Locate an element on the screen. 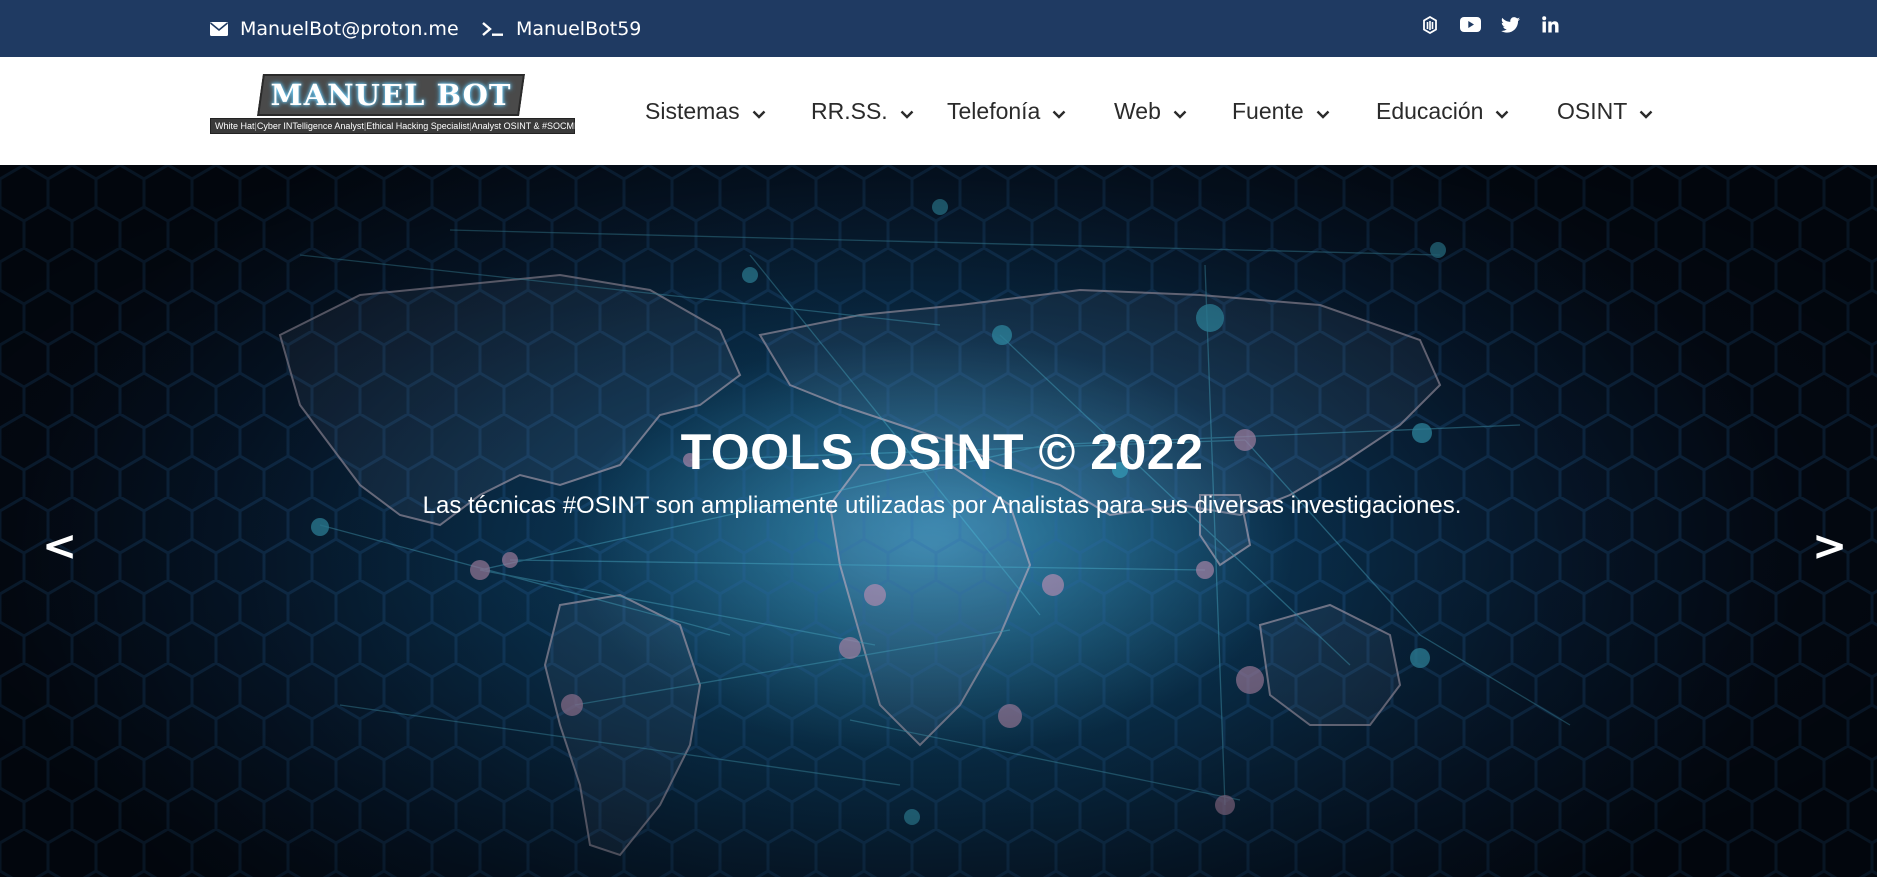 The height and width of the screenshot is (877, 1877). nav-label: RR.SS. is located at coordinates (849, 110).